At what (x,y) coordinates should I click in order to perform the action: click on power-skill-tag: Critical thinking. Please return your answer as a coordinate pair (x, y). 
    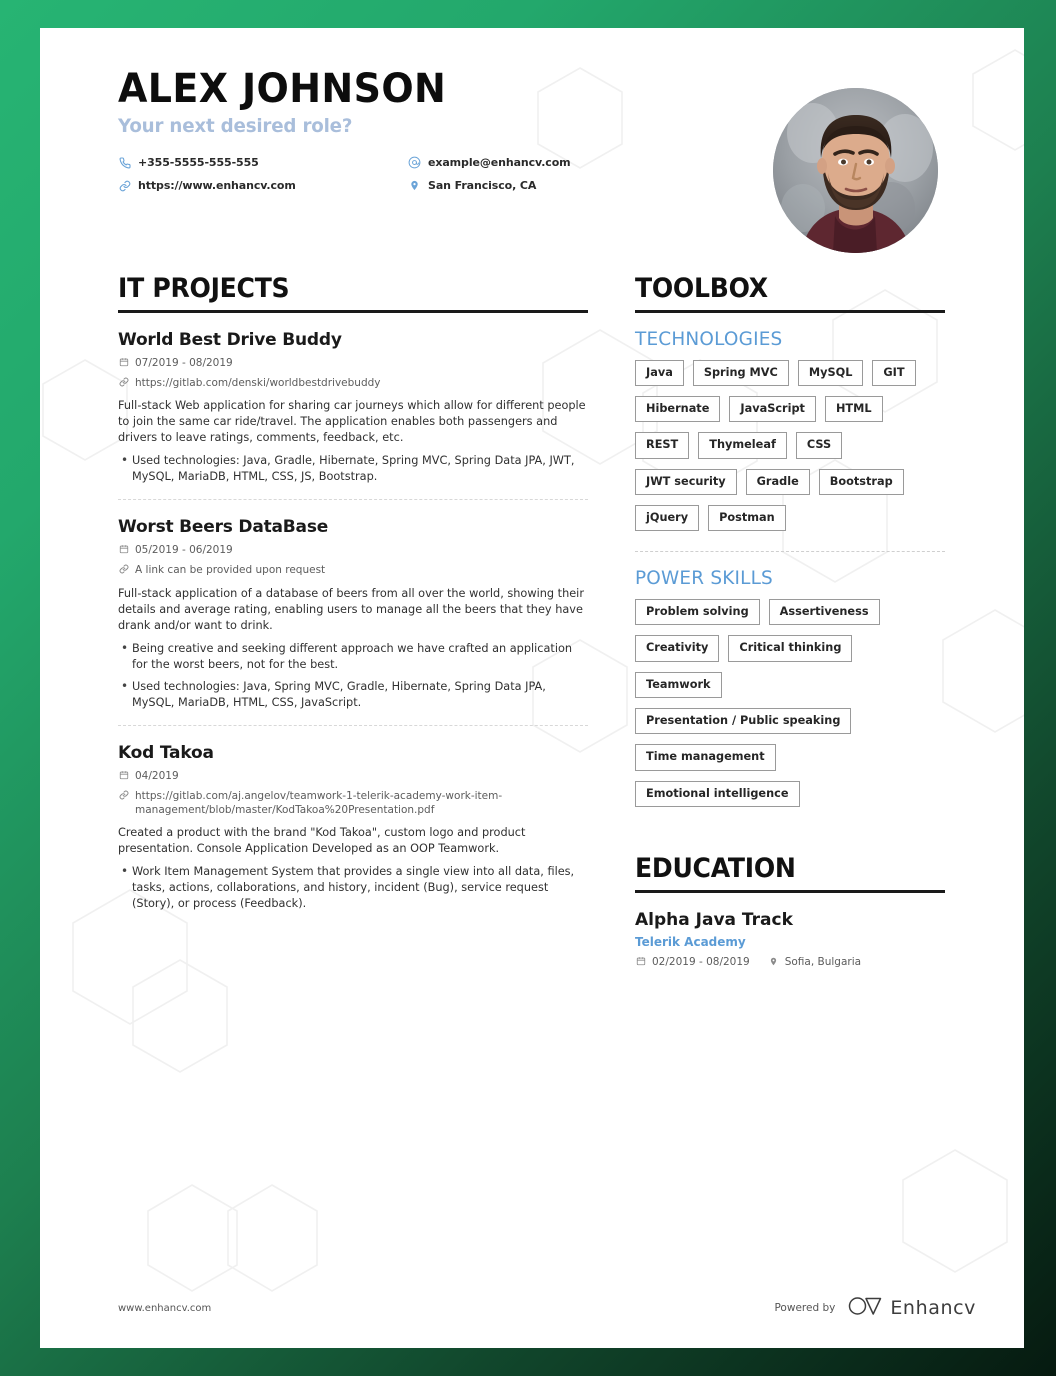
    Looking at the image, I should click on (790, 648).